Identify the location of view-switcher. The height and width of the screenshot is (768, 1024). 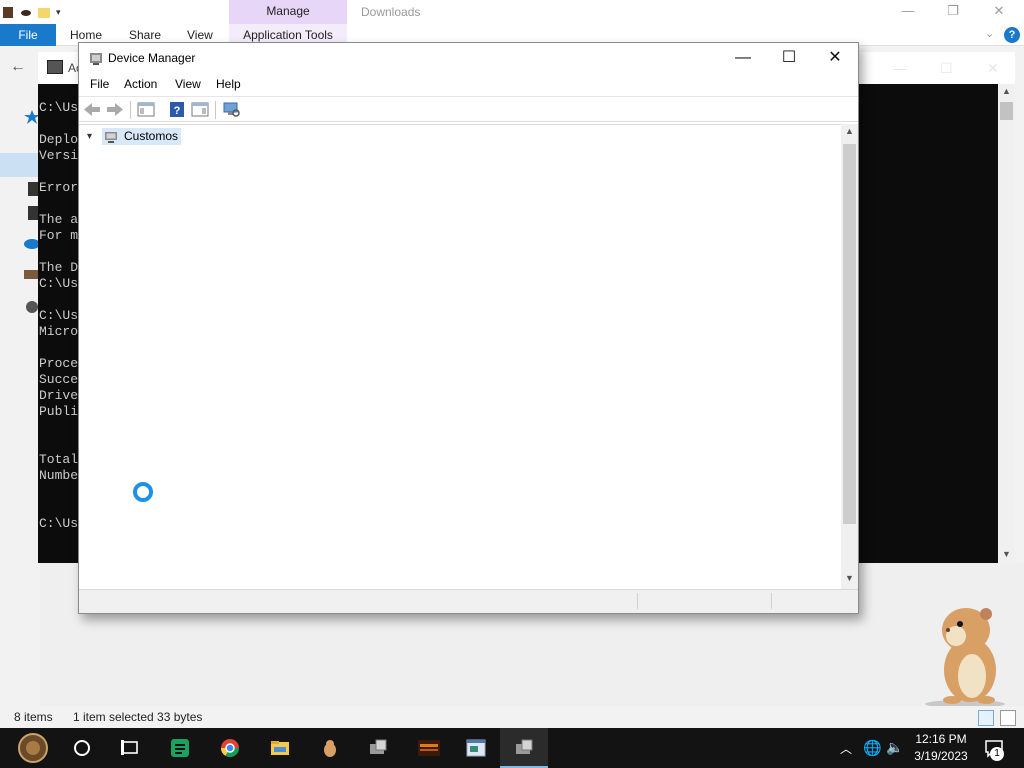
(998, 718).